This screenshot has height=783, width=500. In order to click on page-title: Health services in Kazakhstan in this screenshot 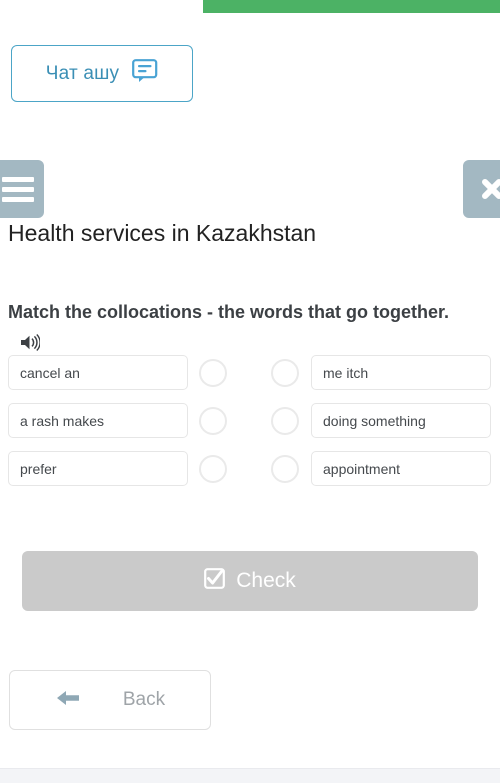, I will do `click(162, 233)`.